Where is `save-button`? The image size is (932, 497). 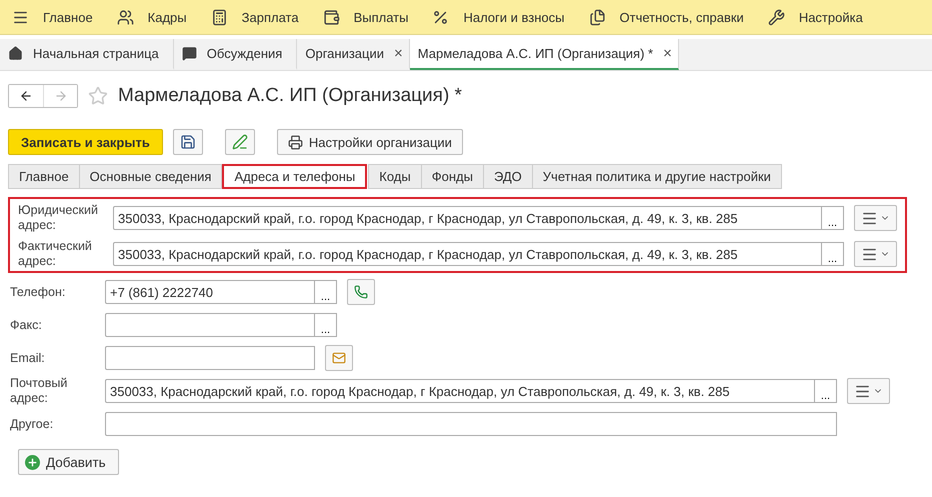
save-button is located at coordinates (187, 142).